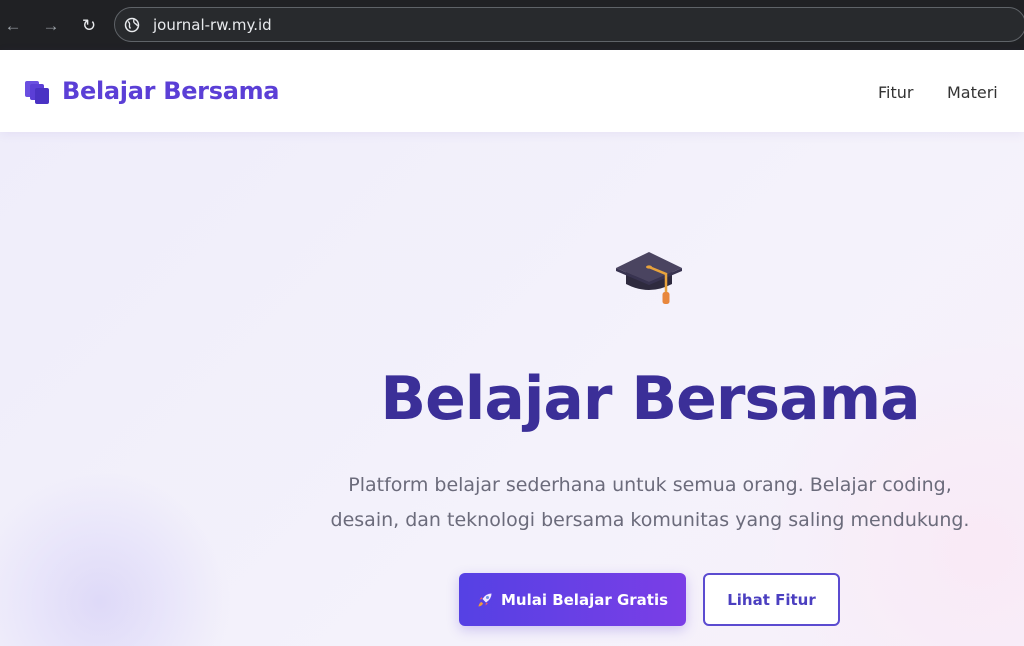  I want to click on start-learning-button: Mulai Belajar Gratis, so click(572, 599).